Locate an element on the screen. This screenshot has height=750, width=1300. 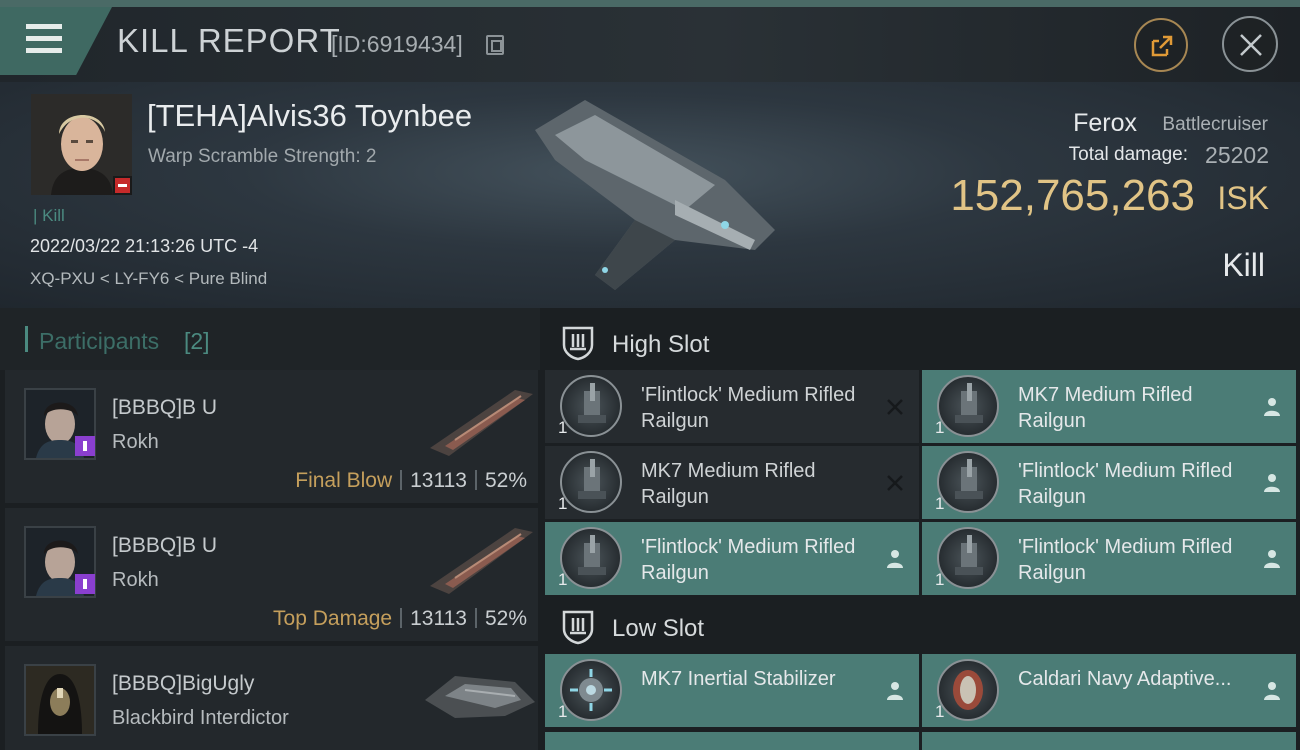
copy-icon is located at coordinates (495, 45).